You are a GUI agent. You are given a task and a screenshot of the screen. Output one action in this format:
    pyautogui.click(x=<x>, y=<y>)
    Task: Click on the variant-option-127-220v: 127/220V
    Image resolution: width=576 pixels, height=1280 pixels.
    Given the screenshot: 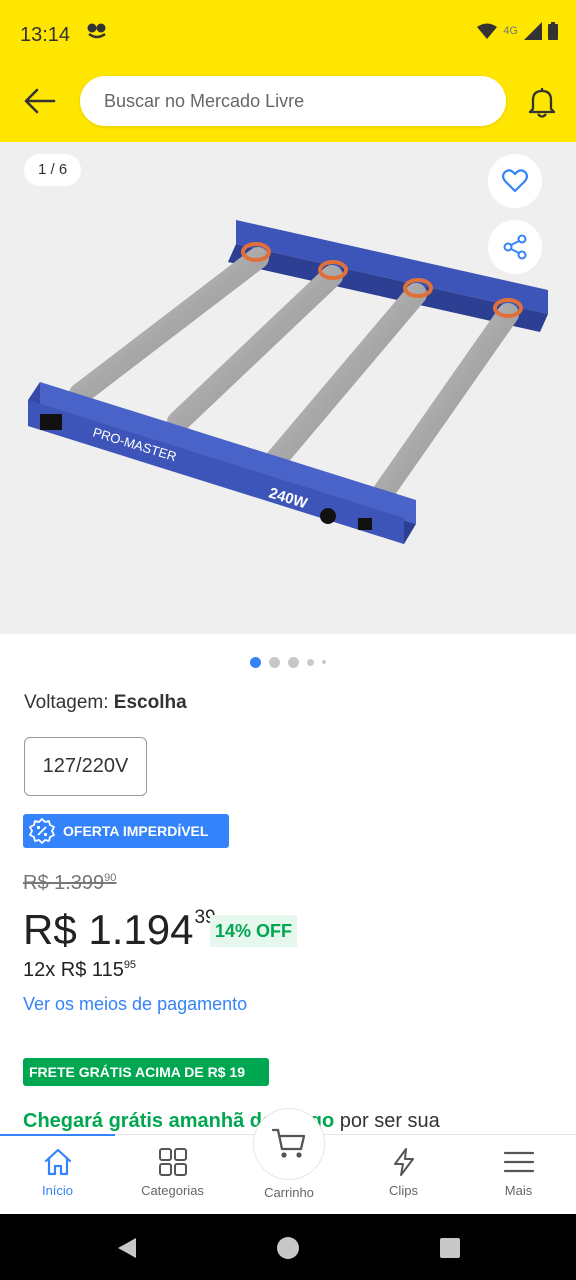 What is the action you would take?
    pyautogui.click(x=85, y=766)
    